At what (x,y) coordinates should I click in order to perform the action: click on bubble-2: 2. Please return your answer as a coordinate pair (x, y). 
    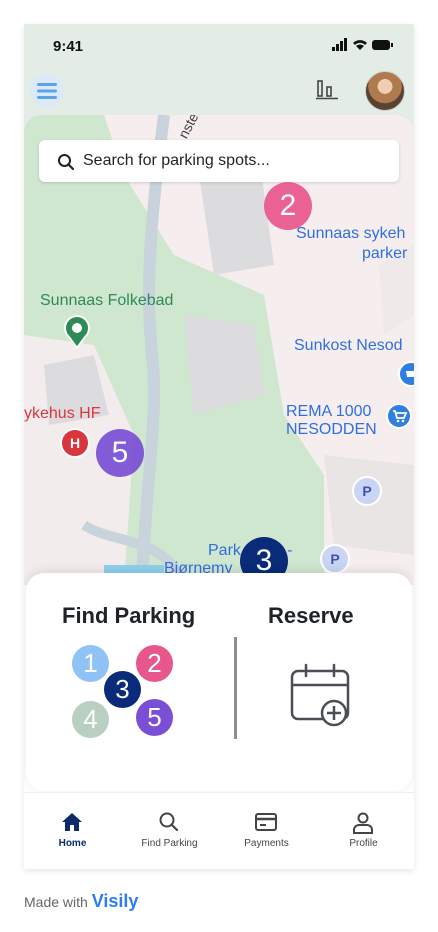
    Looking at the image, I should click on (154, 663).